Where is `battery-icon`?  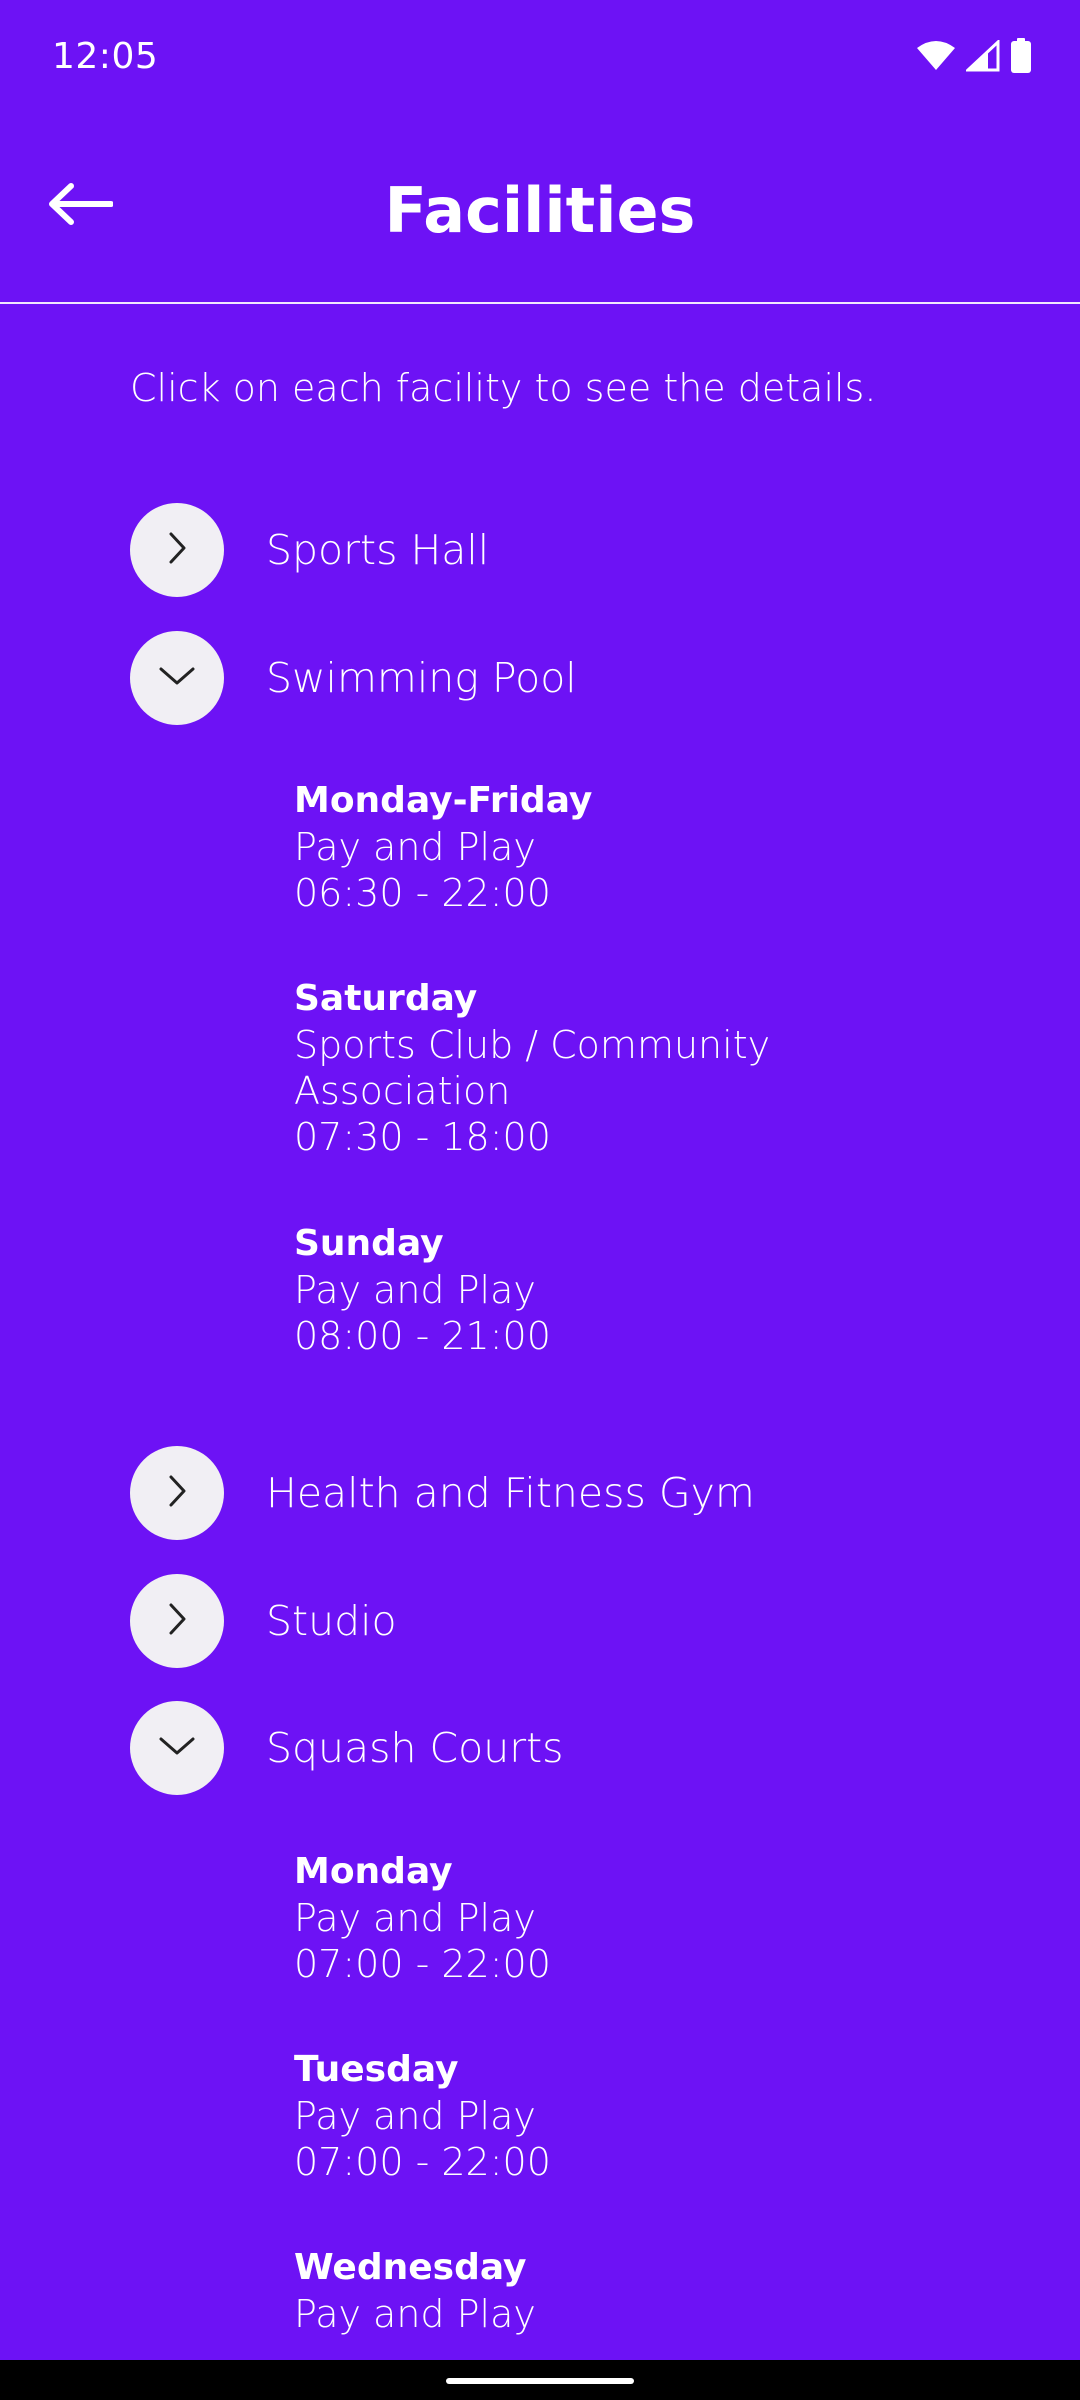
battery-icon is located at coordinates (1021, 58).